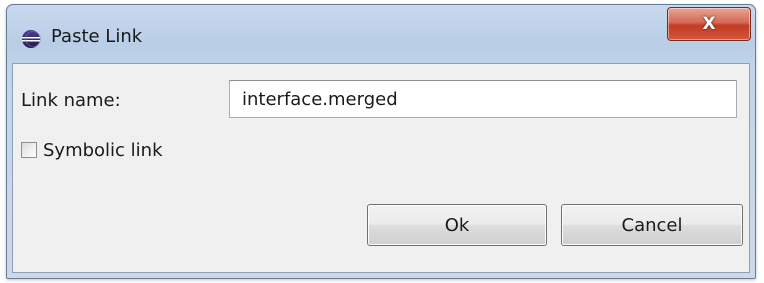  What do you see at coordinates (29, 150) in the screenshot?
I see `symbolic-link-checkbox` at bounding box center [29, 150].